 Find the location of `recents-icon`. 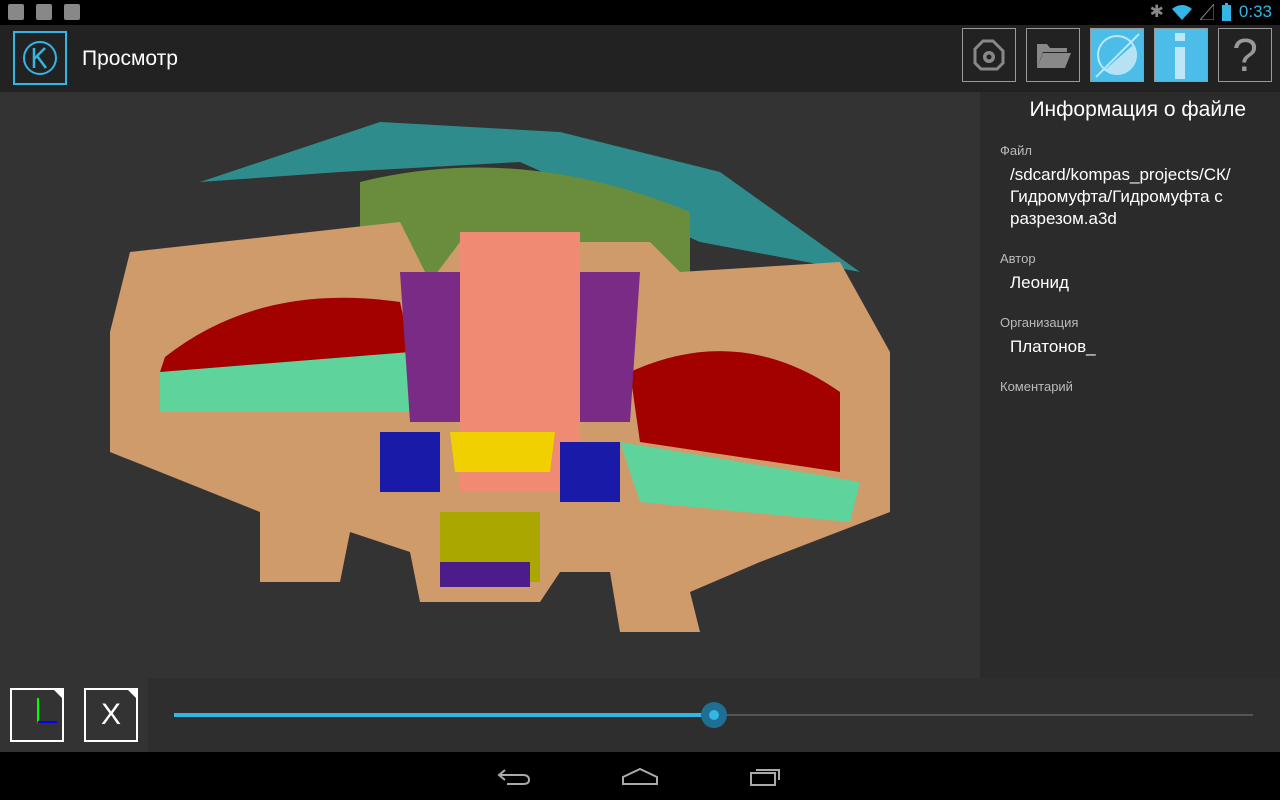

recents-icon is located at coordinates (766, 776).